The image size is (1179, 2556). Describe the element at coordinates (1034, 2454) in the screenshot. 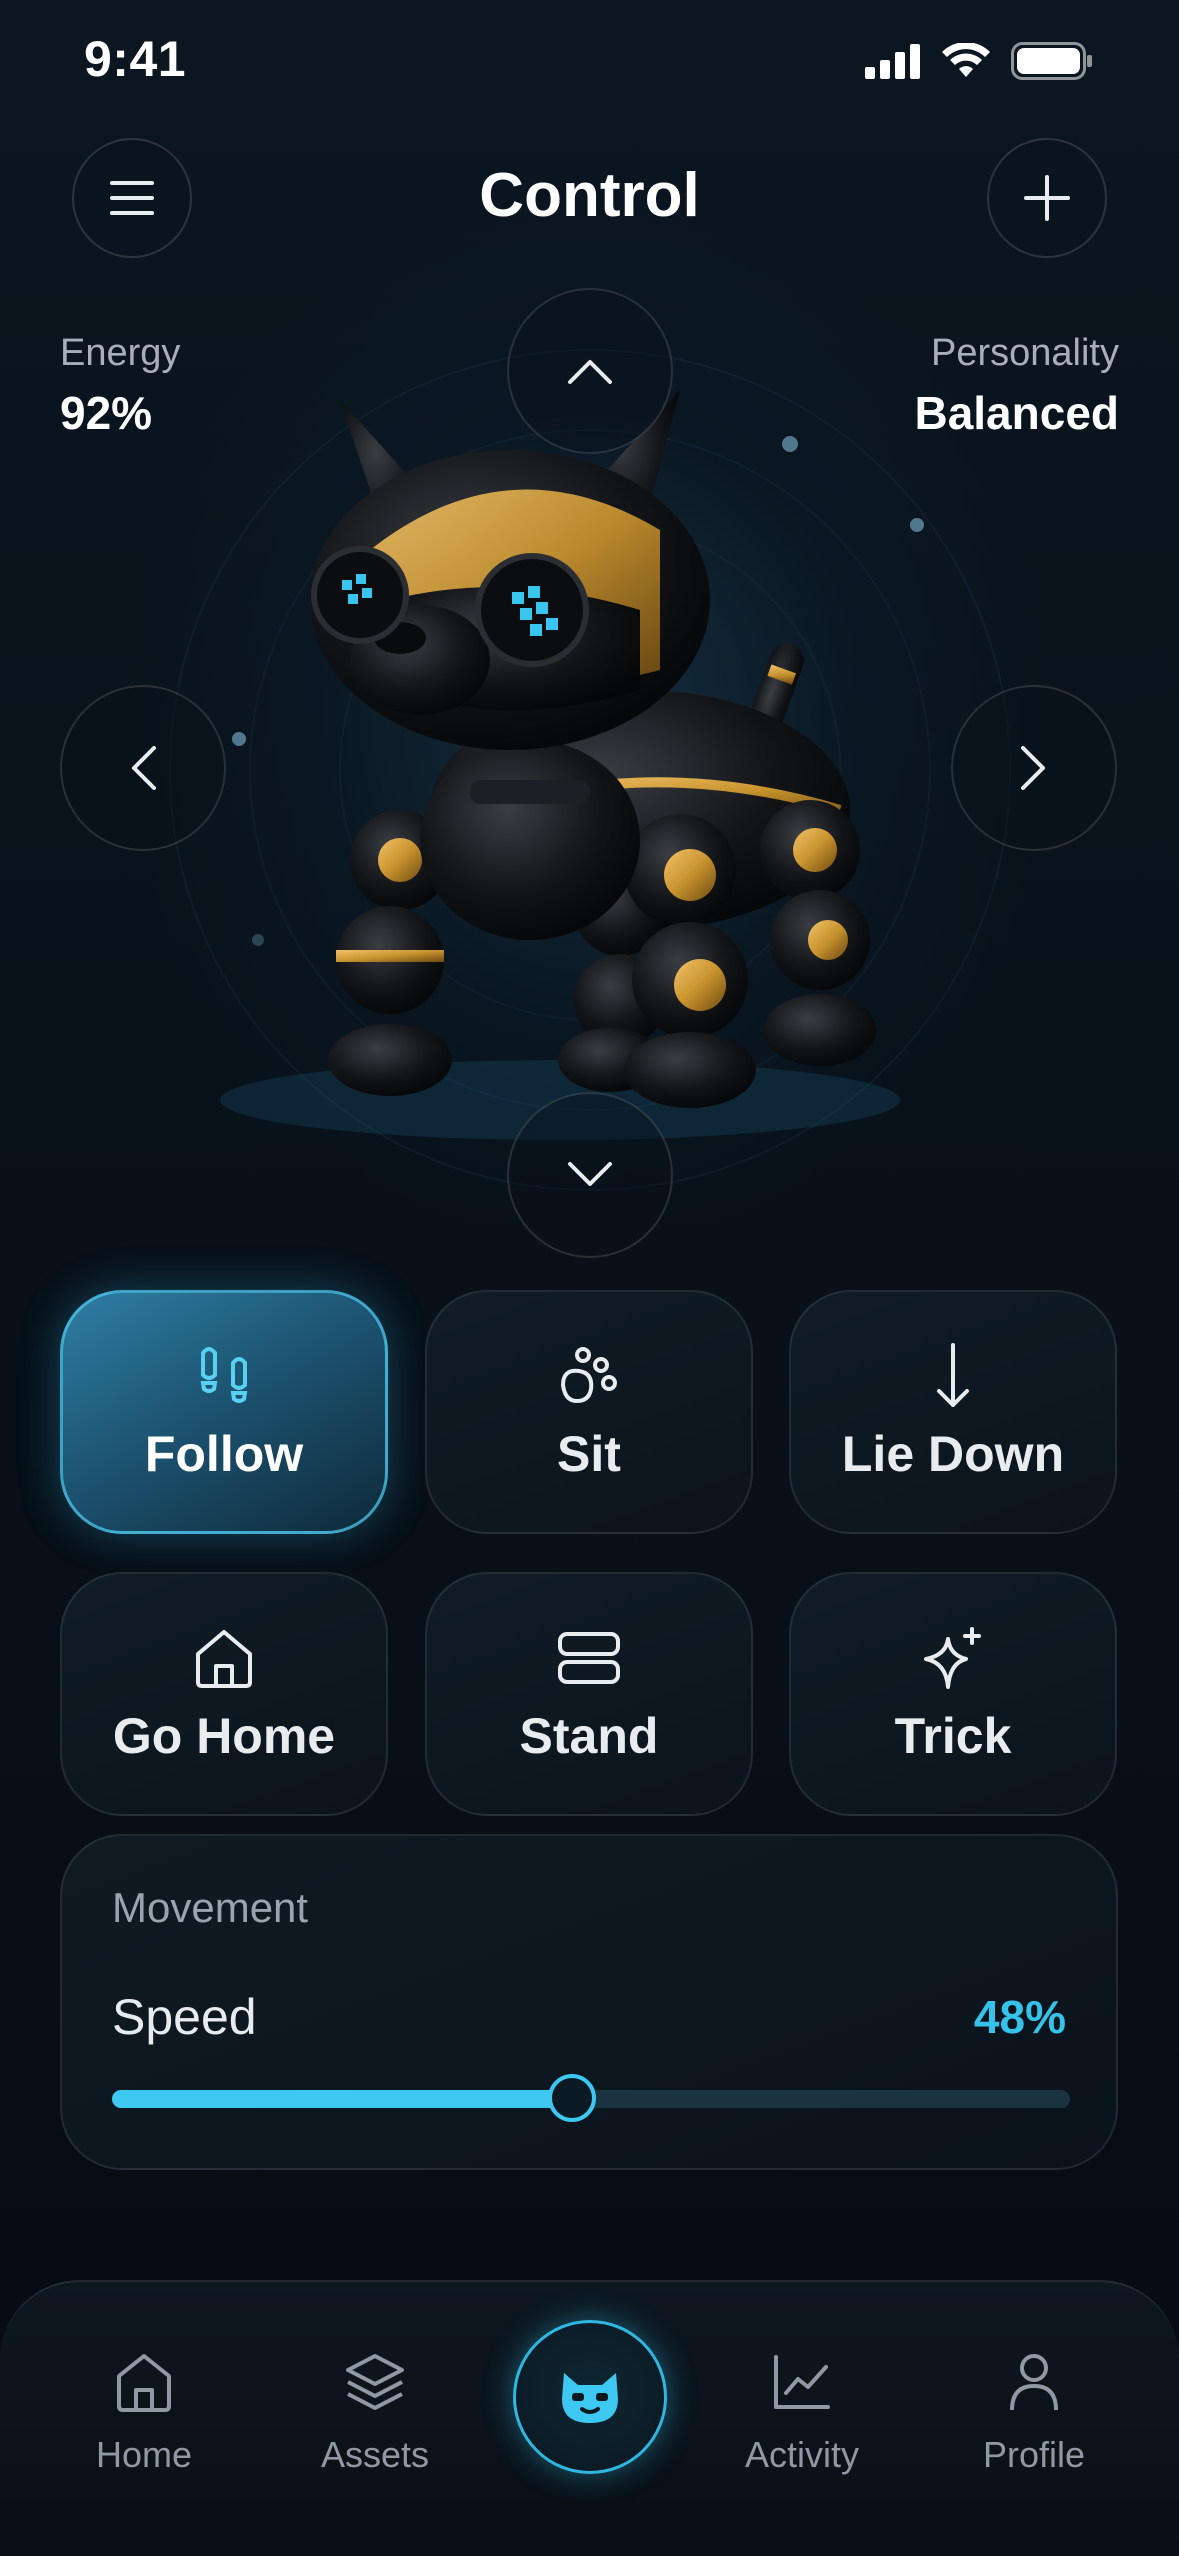

I see `nav-profile-label: Profile` at that location.